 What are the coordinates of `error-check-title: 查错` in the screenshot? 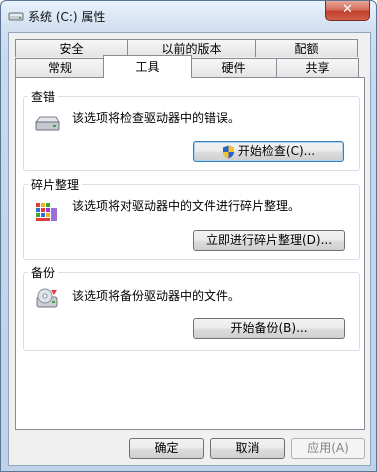 It's located at (43, 96).